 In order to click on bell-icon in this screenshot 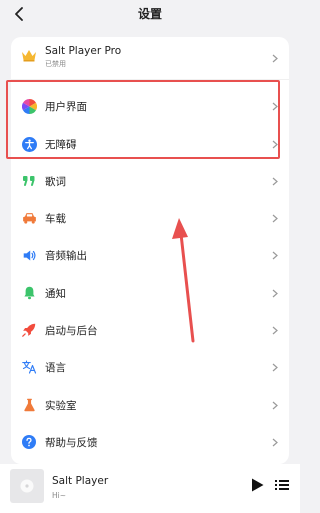, I will do `click(29, 293)`.